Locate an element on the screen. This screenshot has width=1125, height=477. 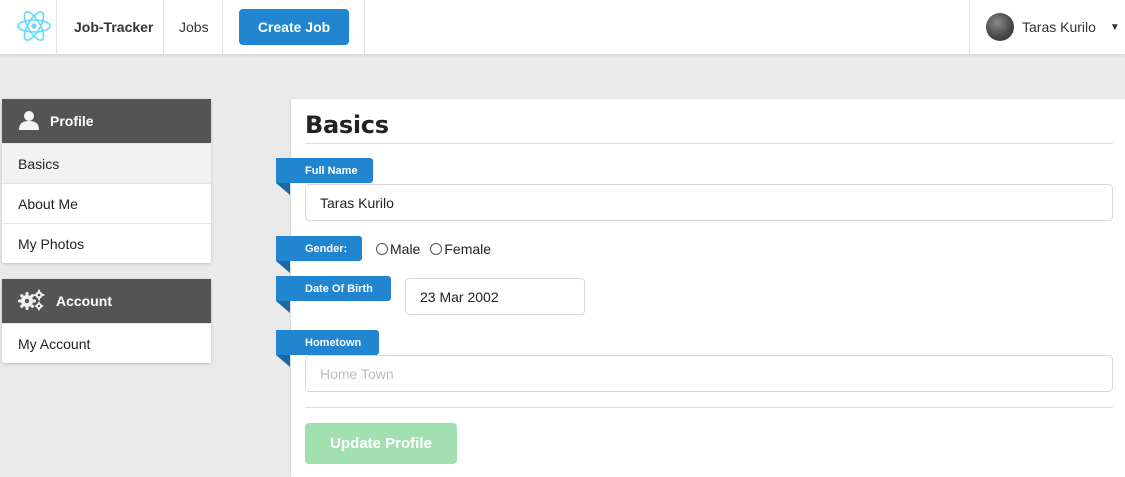
gender-radio-group: Male Female is located at coordinates (433, 249).